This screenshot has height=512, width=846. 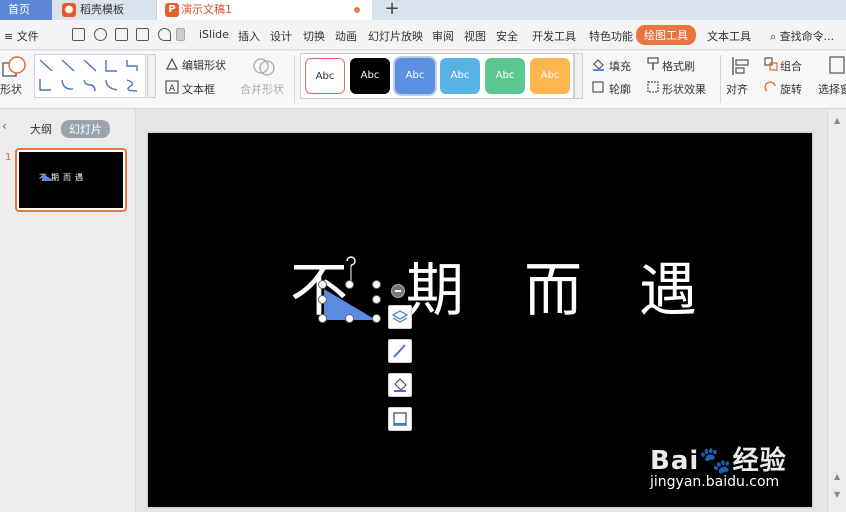 I want to click on edit-shape-icon, so click(x=172, y=63).